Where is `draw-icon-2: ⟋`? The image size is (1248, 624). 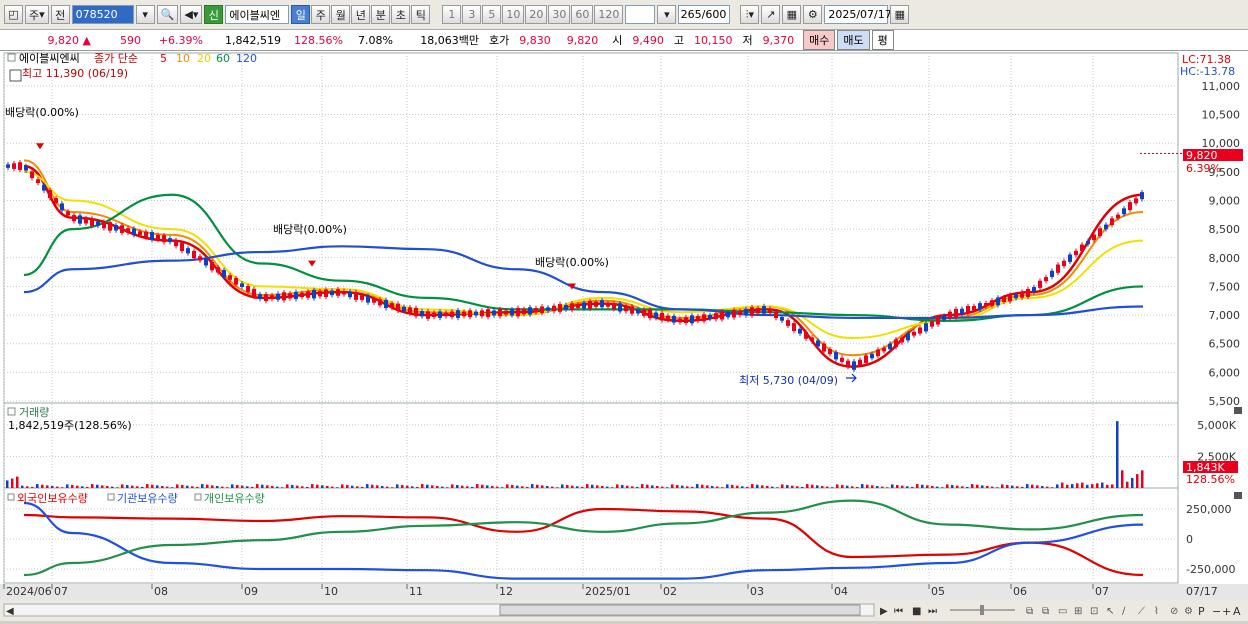 draw-icon-2: ⟋ is located at coordinates (1141, 611).